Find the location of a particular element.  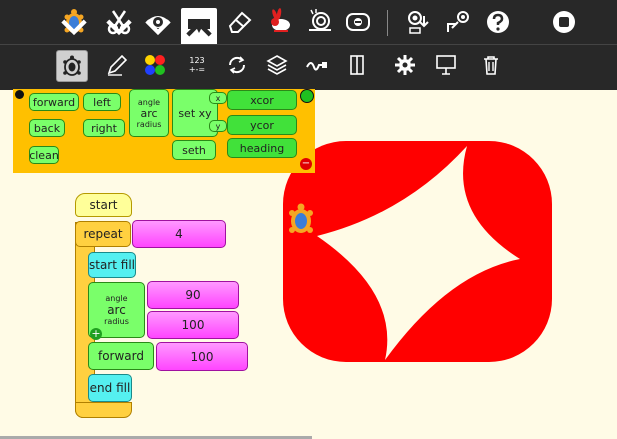

repeat-block: repeat is located at coordinates (103, 234).